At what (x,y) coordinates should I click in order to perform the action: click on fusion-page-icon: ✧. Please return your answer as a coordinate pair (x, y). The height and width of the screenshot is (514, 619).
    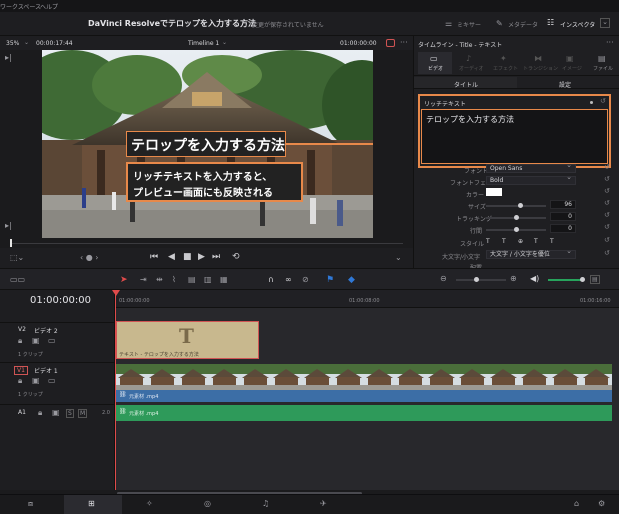
    Looking at the image, I should click on (149, 504).